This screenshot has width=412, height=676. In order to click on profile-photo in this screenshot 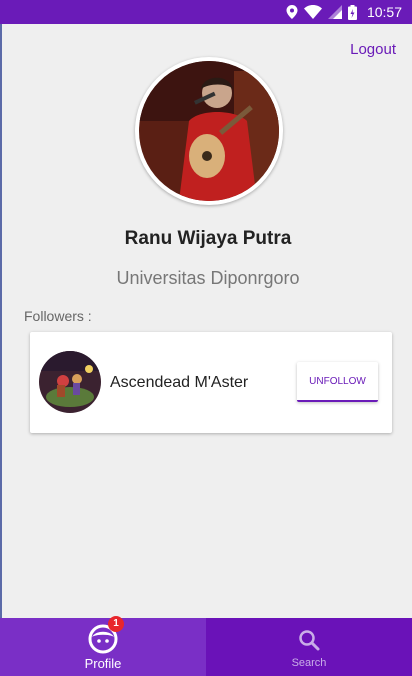, I will do `click(209, 131)`.